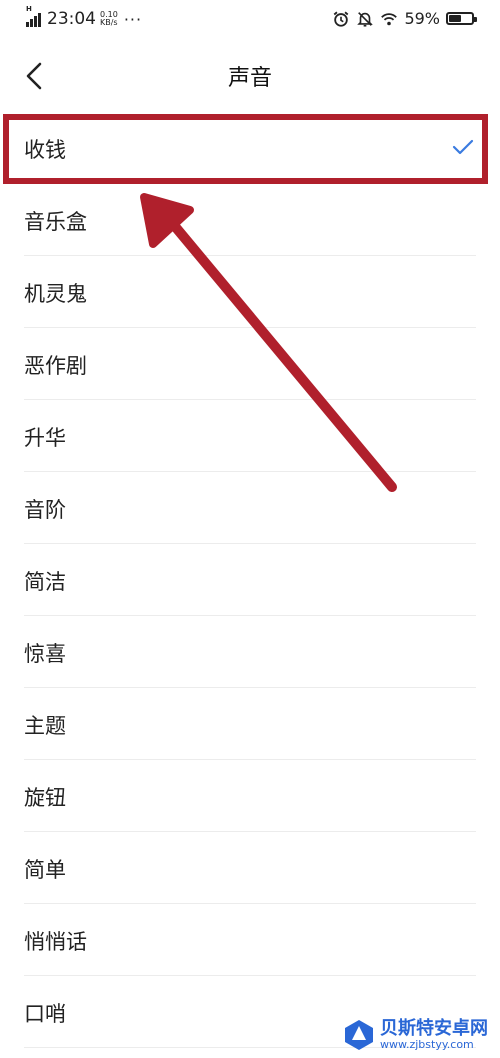  Describe the element at coordinates (359, 1035) in the screenshot. I see `site-logo-icon` at that location.